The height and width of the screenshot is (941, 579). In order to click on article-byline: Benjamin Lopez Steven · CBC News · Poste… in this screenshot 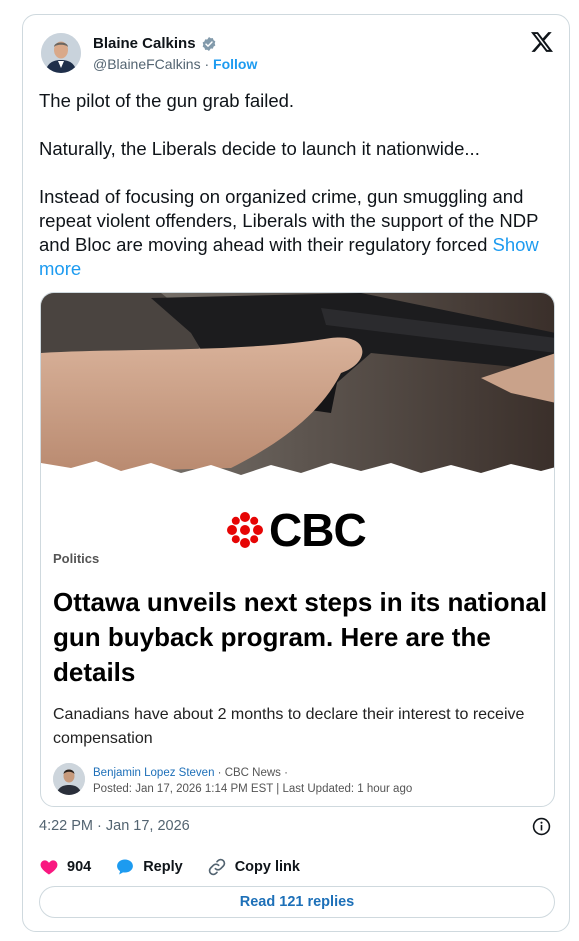, I will do `click(252, 781)`.